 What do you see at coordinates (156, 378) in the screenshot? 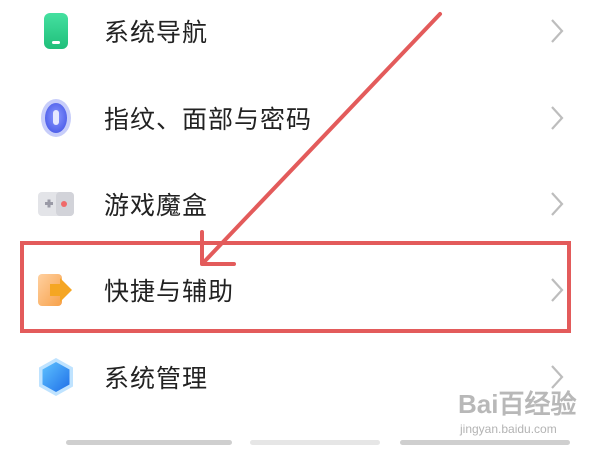
I see `settings-item-label: 系统管理` at bounding box center [156, 378].